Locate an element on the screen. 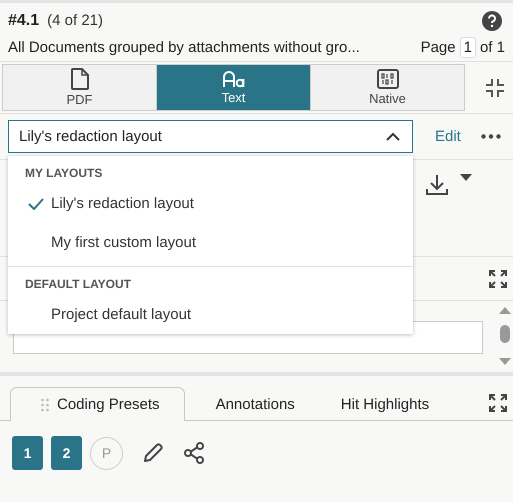  page-count: of 1 is located at coordinates (492, 47).